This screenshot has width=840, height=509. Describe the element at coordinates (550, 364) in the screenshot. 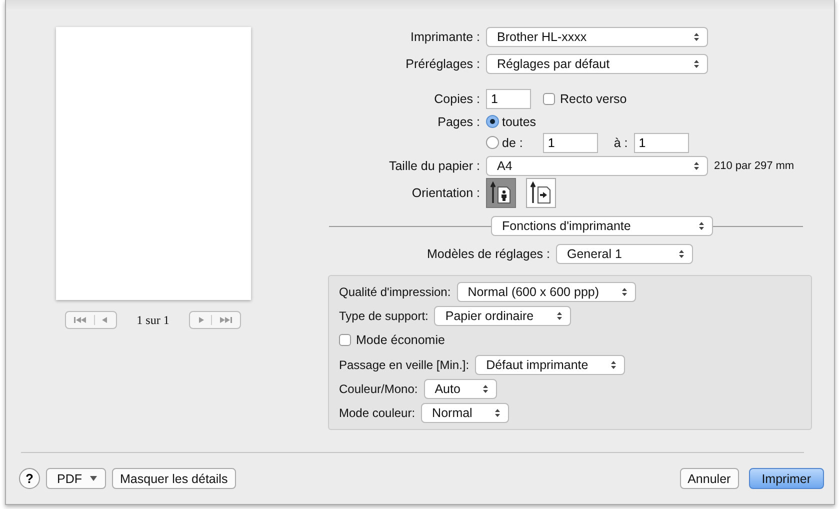

I see `setting-dropdown: Défaut imprimante` at that location.